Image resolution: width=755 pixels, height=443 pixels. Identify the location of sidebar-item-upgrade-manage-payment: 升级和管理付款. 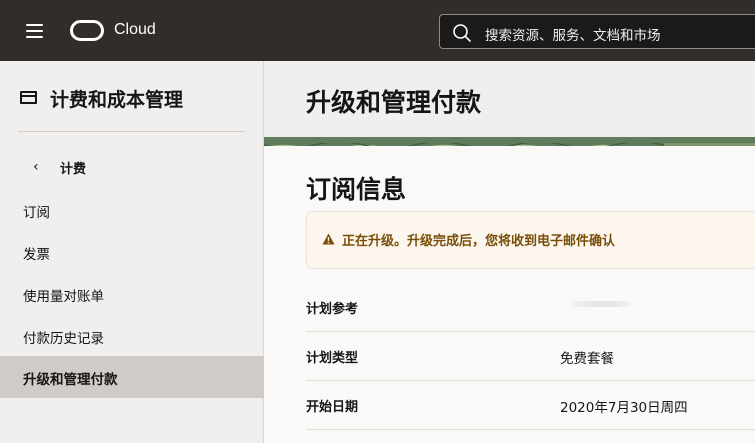
(132, 377).